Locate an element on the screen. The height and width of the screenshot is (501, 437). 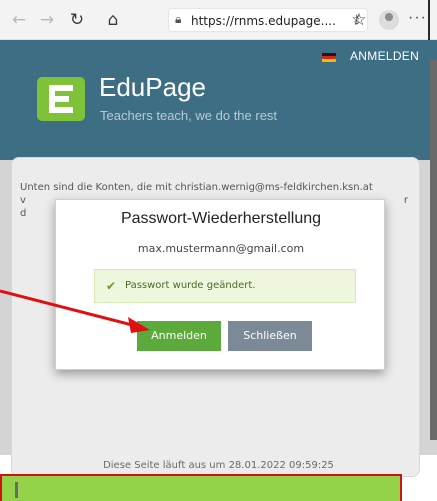
dialog-title: Passwort-Wiederherstellung is located at coordinates (221, 218).